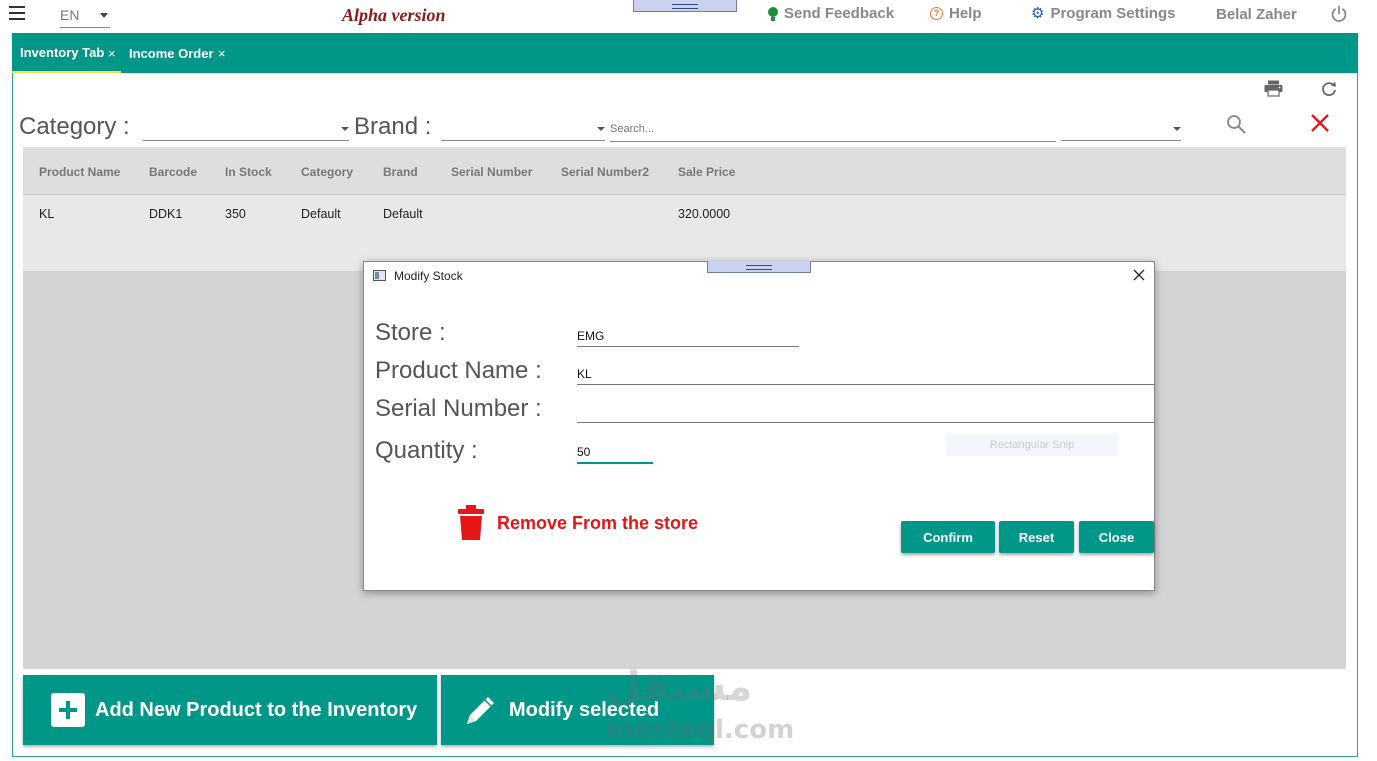  I want to click on table-cell: DDK1, so click(166, 214).